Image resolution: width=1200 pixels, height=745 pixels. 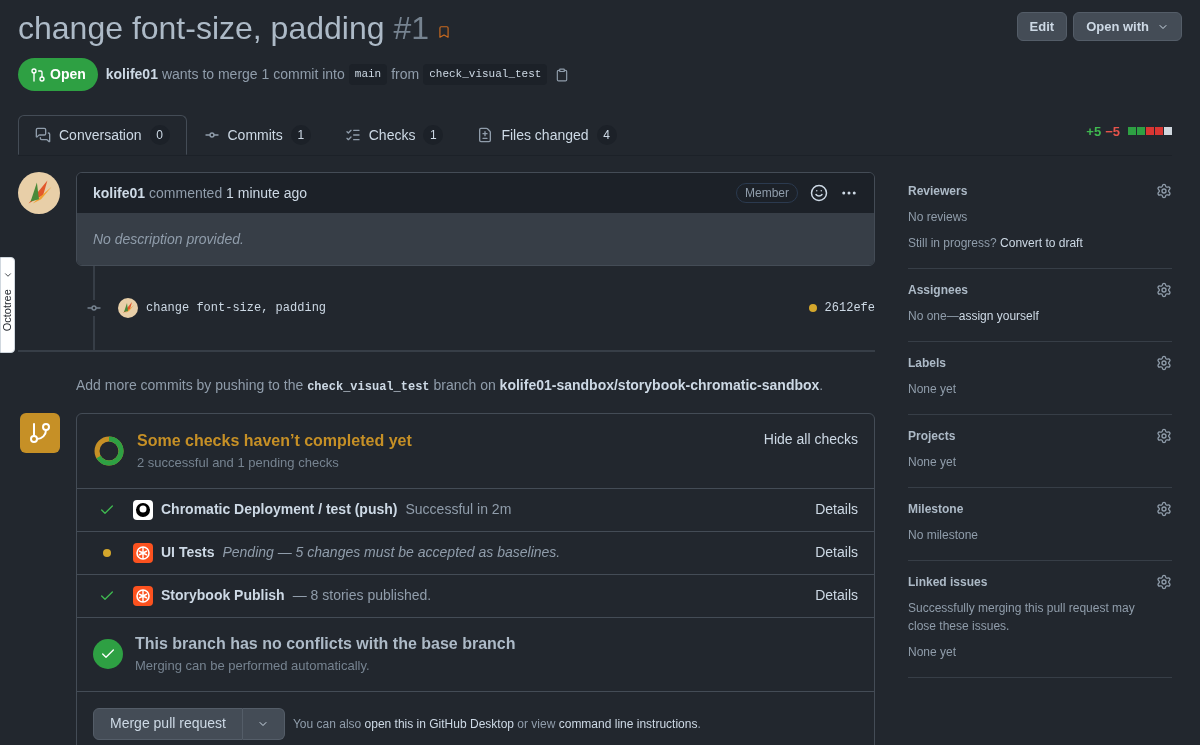 What do you see at coordinates (362, 595) in the screenshot?
I see `check-description: — 8 stories published.` at bounding box center [362, 595].